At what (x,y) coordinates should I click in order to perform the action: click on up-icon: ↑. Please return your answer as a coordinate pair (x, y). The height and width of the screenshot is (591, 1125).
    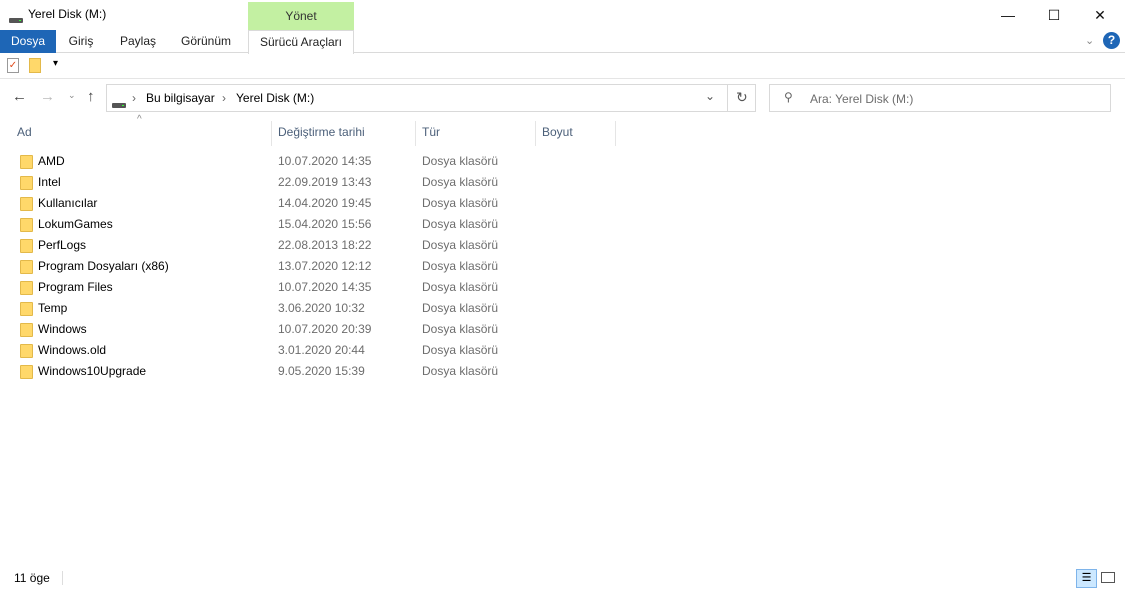
    Looking at the image, I should click on (91, 96).